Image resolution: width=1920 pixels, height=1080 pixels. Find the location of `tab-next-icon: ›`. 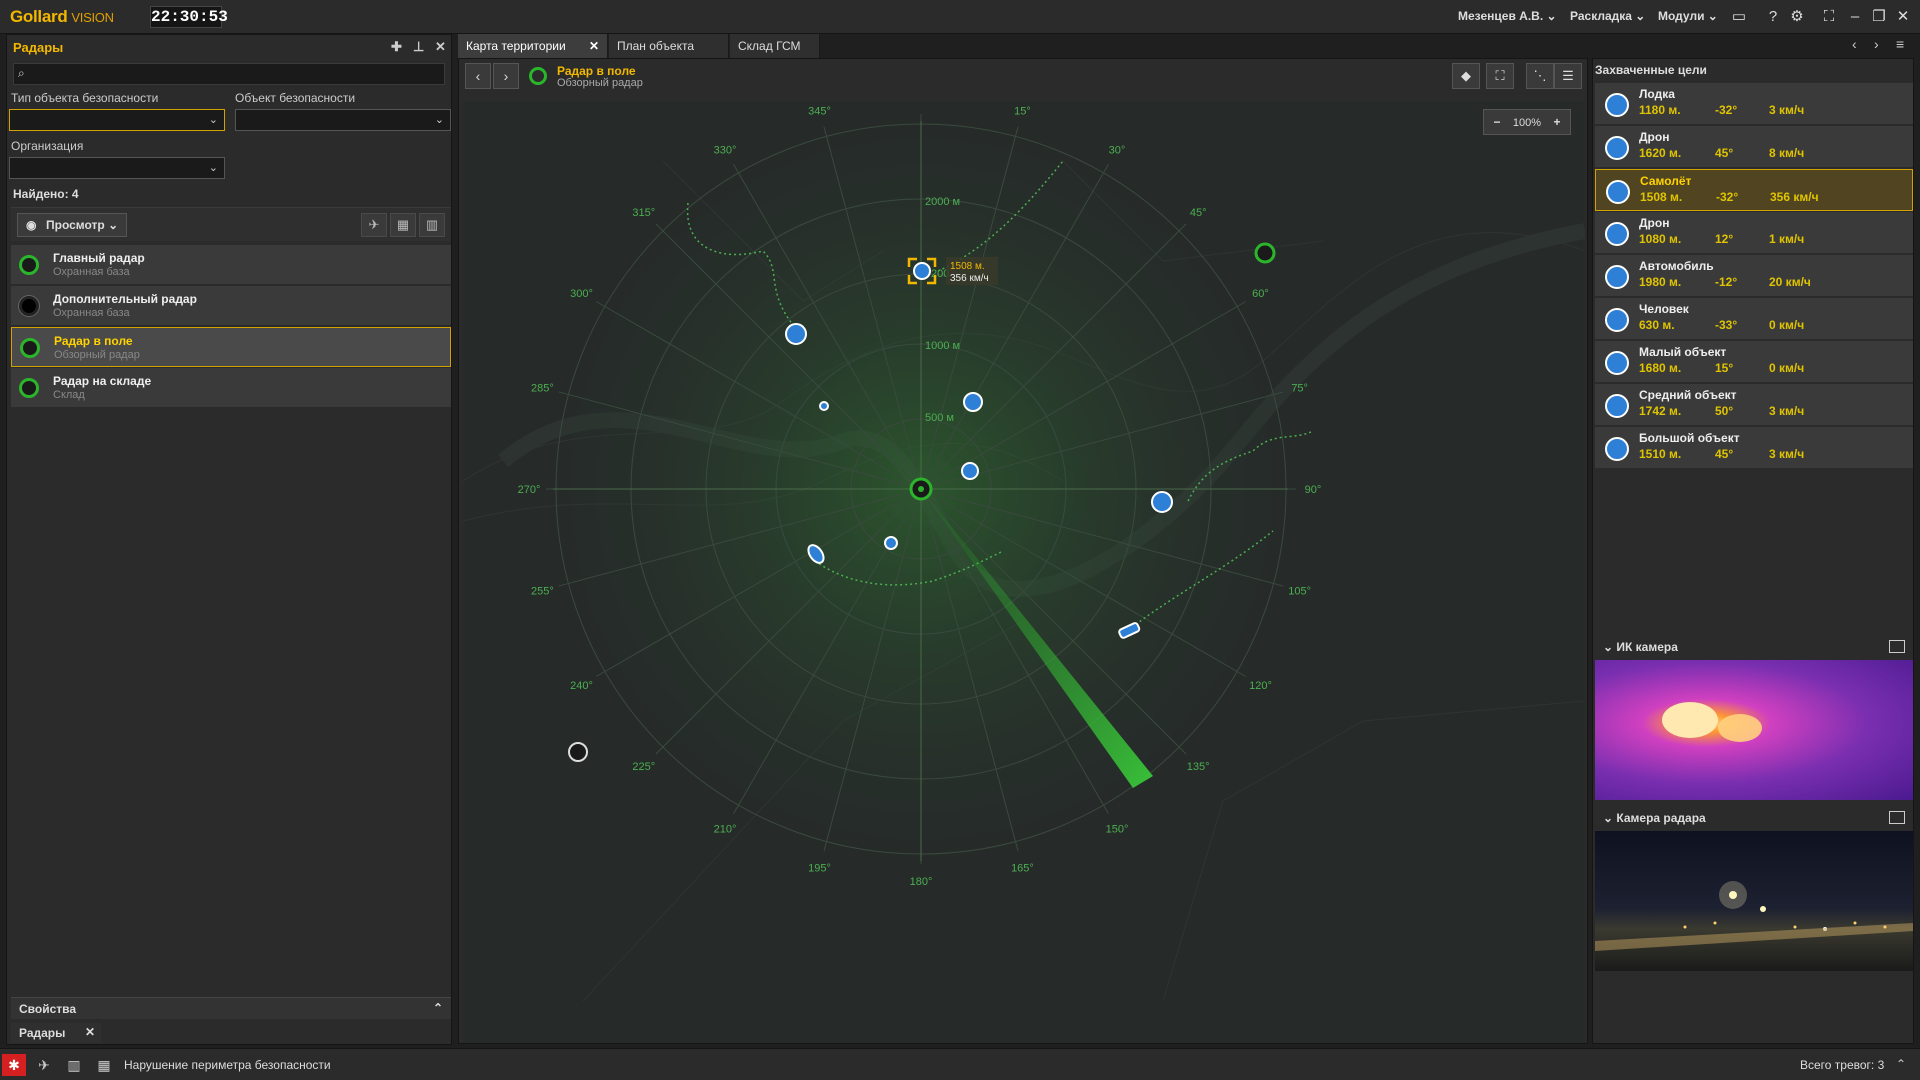

tab-next-icon: › is located at coordinates (1876, 44).